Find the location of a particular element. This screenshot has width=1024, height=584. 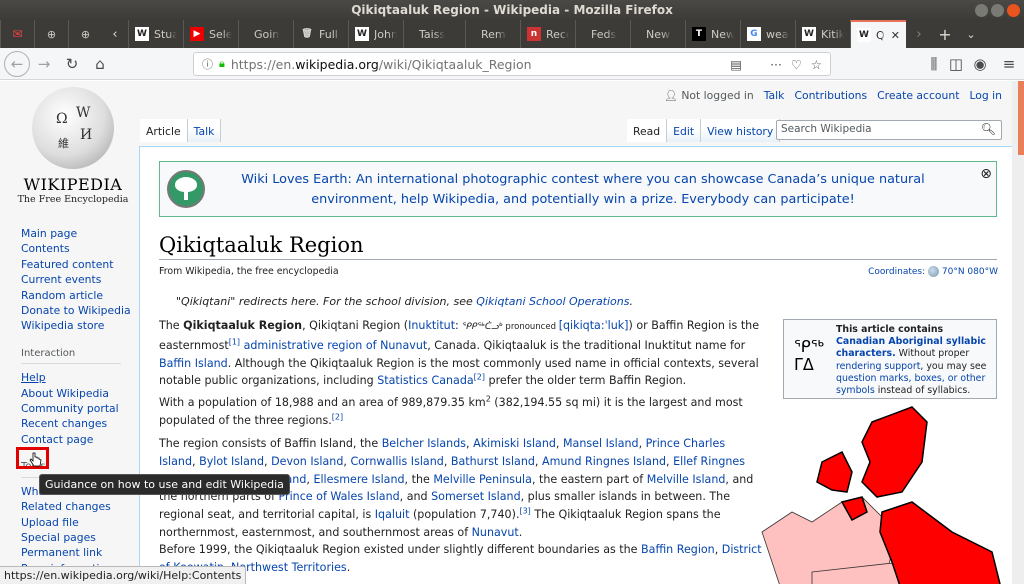

scrollbar-thumb is located at coordinates (1021, 118).